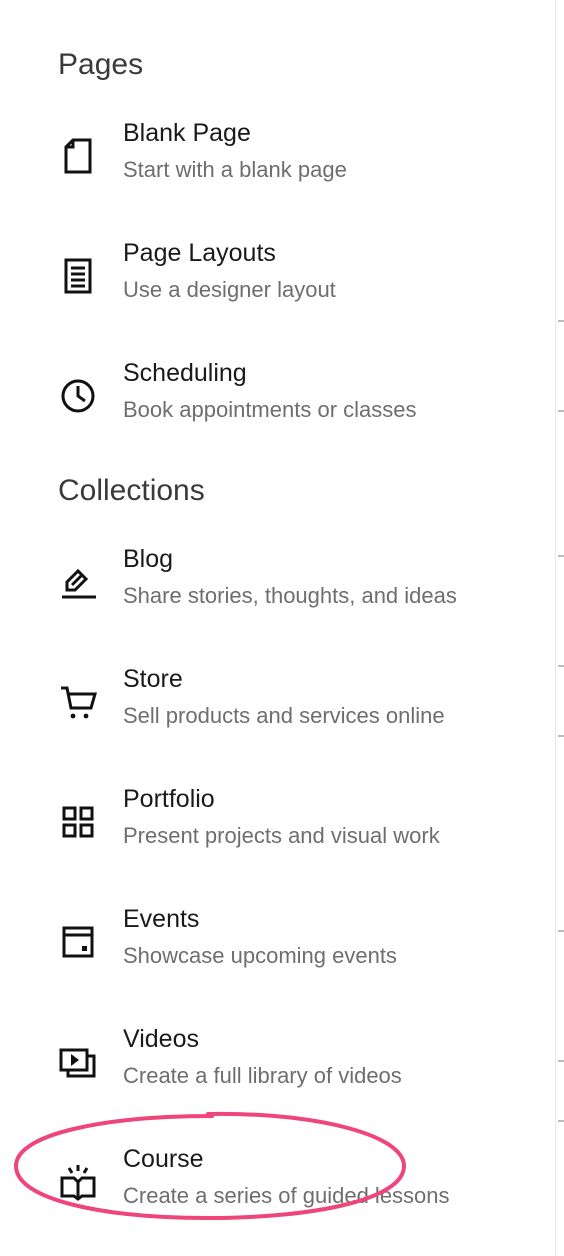 The height and width of the screenshot is (1256, 564). I want to click on item-description: Present projects and visual work, so click(281, 835).